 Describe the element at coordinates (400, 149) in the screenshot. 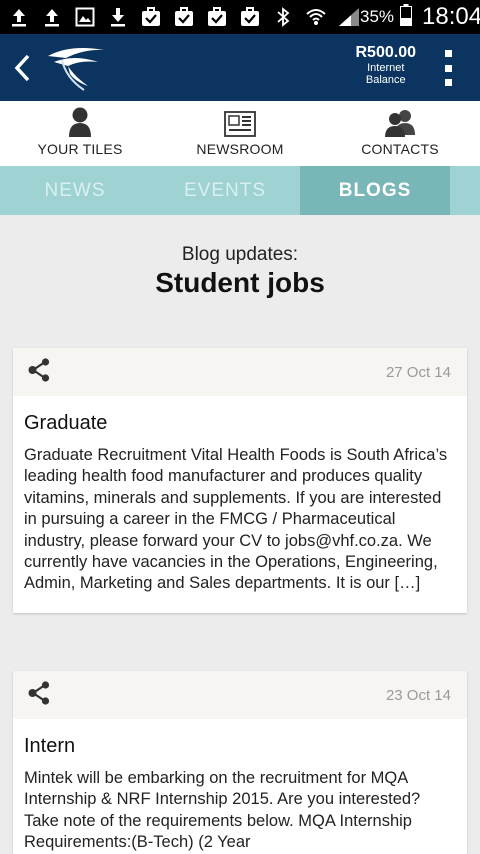

I see `shortcut-label: CONTACTS` at that location.